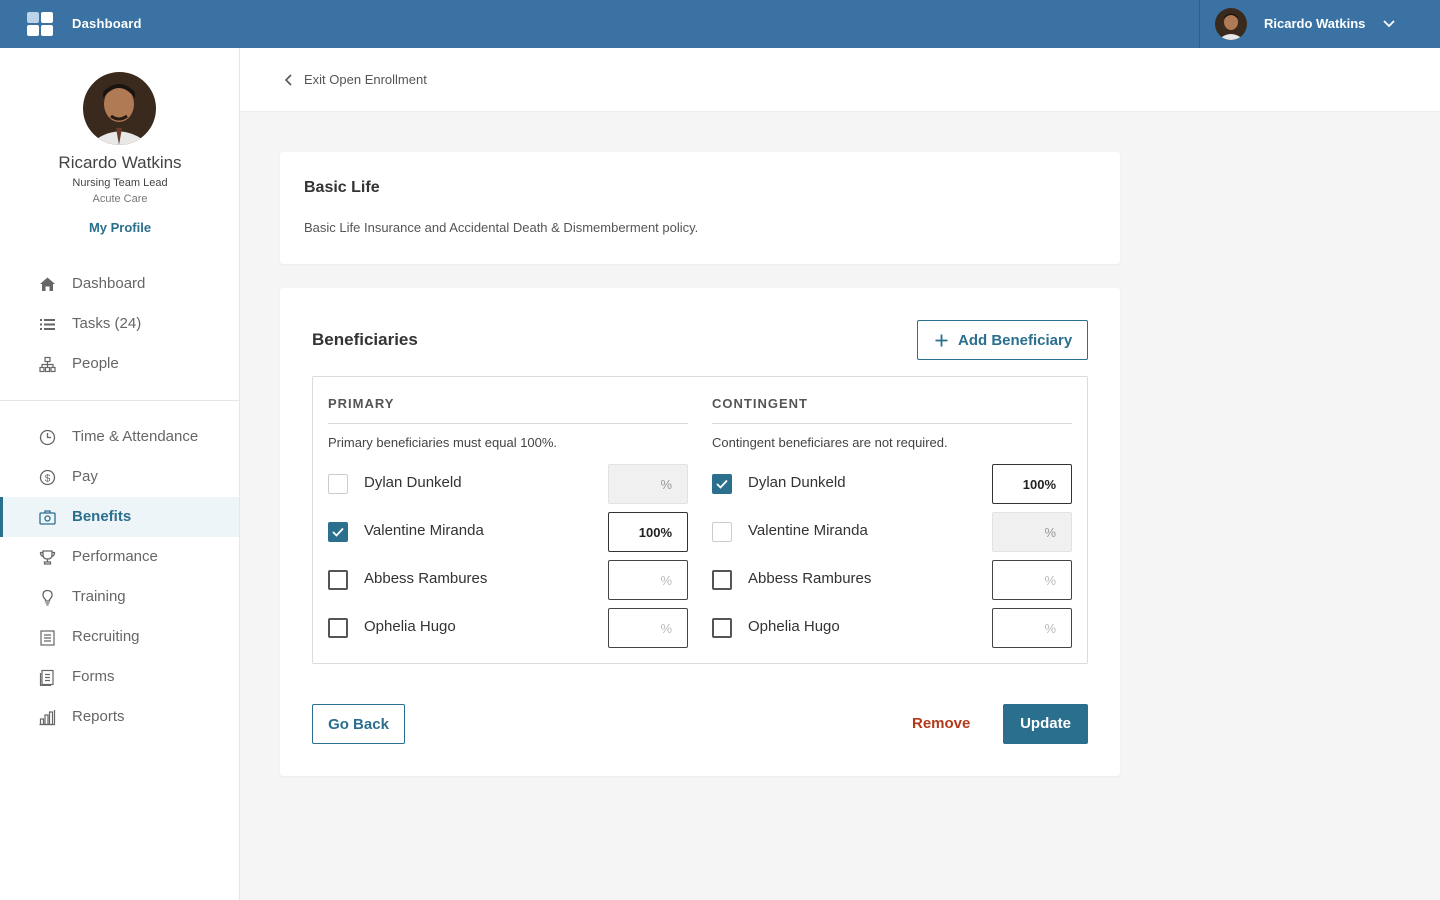  What do you see at coordinates (119, 108) in the screenshot?
I see `profile-avatar` at bounding box center [119, 108].